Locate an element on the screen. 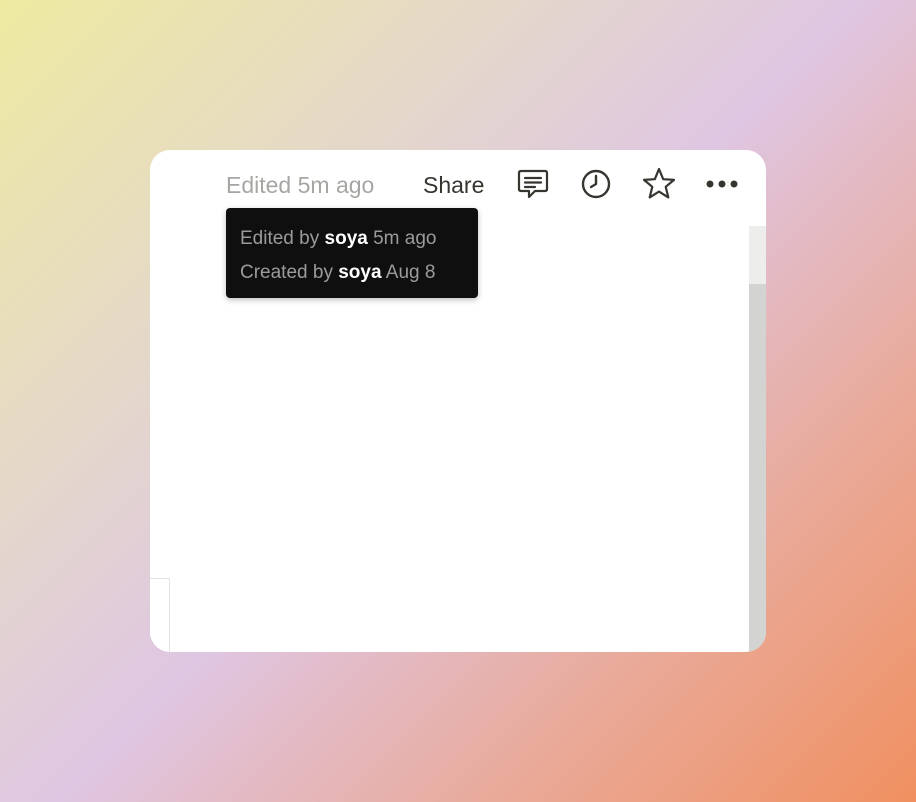 The width and height of the screenshot is (916, 802). star-icon is located at coordinates (659, 184).